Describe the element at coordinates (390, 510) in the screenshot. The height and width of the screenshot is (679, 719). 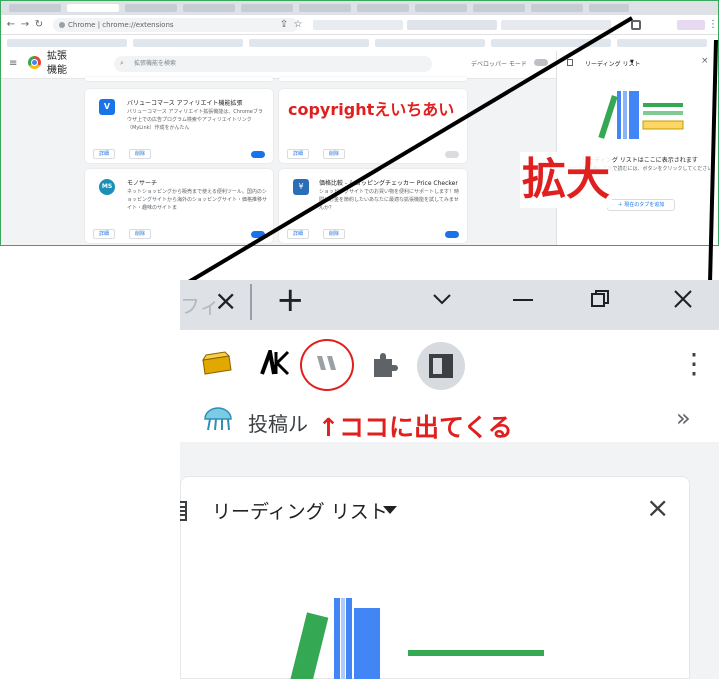
I see `reading-list-dropdown-icon` at that location.